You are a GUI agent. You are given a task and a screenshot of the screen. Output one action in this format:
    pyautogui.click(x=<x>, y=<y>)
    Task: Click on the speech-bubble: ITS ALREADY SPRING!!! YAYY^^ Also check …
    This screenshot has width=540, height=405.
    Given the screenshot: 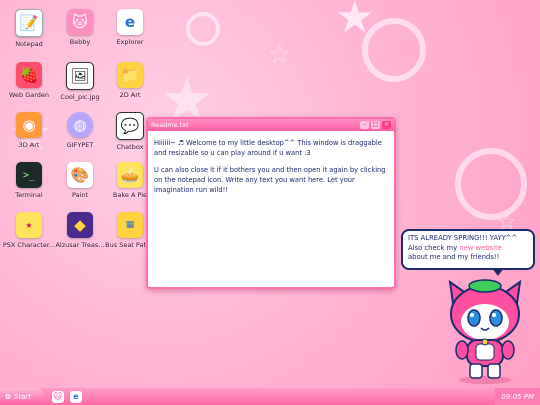 What is the action you would take?
    pyautogui.click(x=468, y=249)
    